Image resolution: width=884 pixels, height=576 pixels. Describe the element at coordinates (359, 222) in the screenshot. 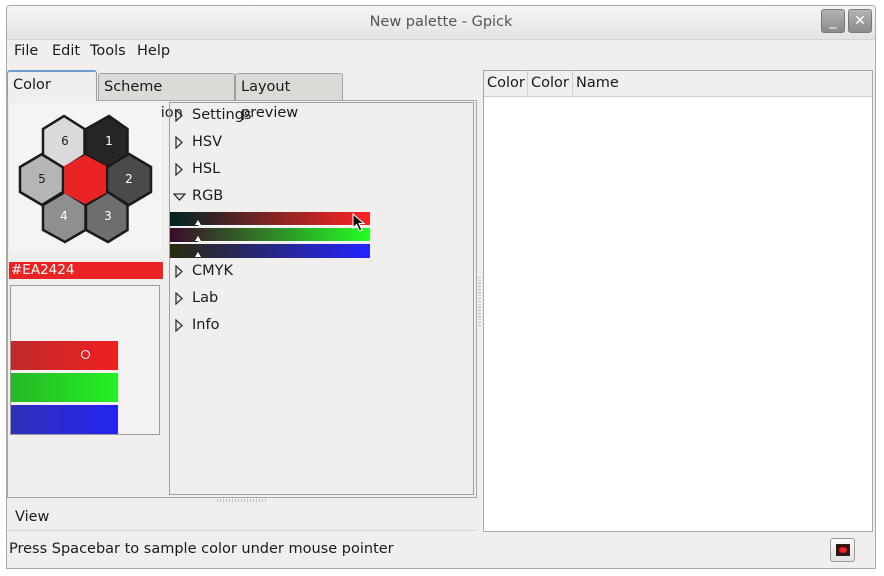

I see `mouse-cursor-icon` at that location.